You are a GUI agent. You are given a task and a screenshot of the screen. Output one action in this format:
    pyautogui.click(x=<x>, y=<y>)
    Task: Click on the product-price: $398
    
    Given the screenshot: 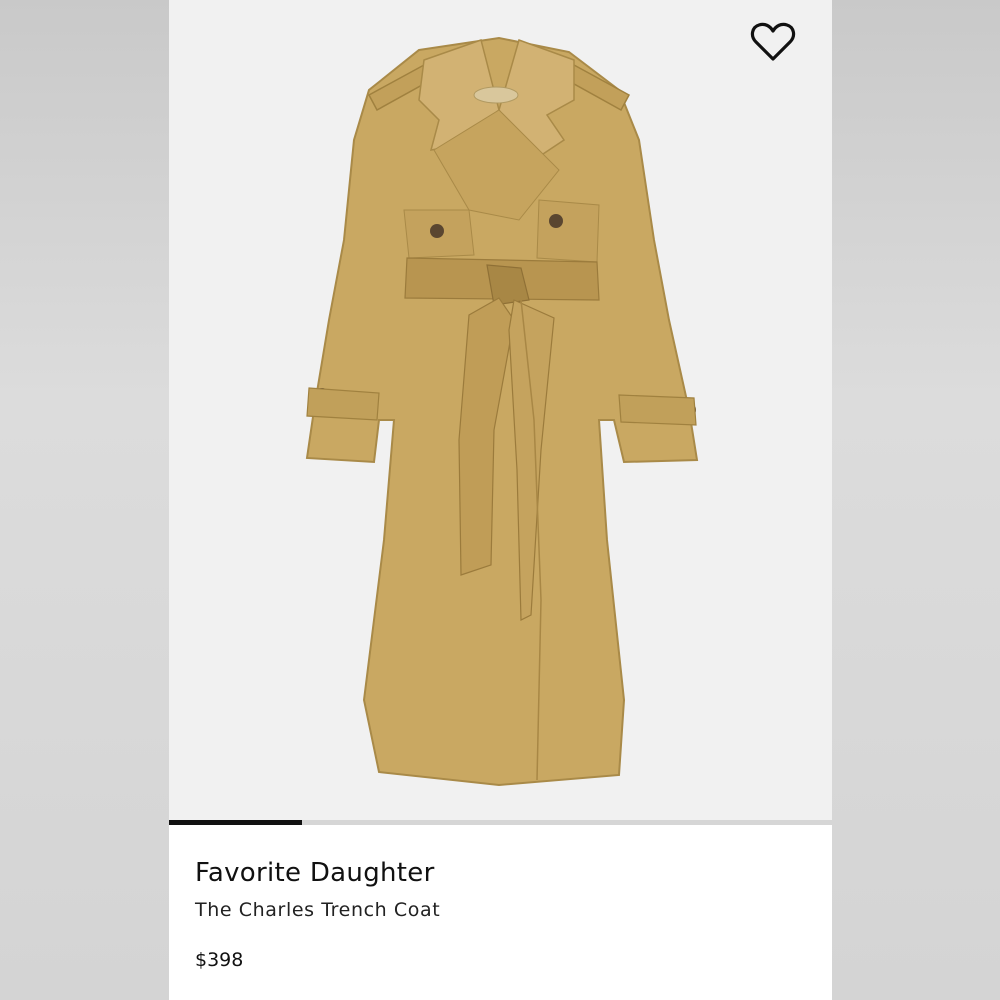 What is the action you would take?
    pyautogui.click(x=219, y=960)
    